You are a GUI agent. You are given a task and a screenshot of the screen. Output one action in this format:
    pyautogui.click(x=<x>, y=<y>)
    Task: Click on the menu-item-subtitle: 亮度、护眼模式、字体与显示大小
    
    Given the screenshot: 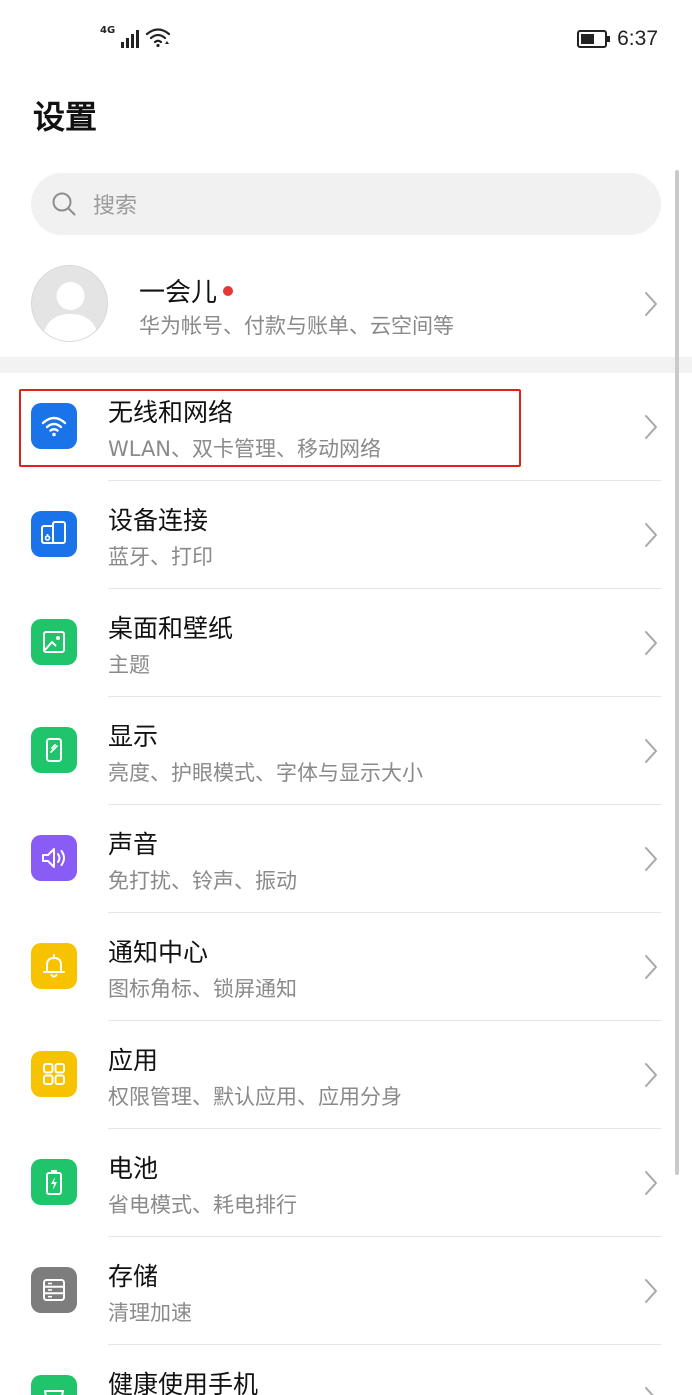 What is the action you would take?
    pyautogui.click(x=265, y=773)
    